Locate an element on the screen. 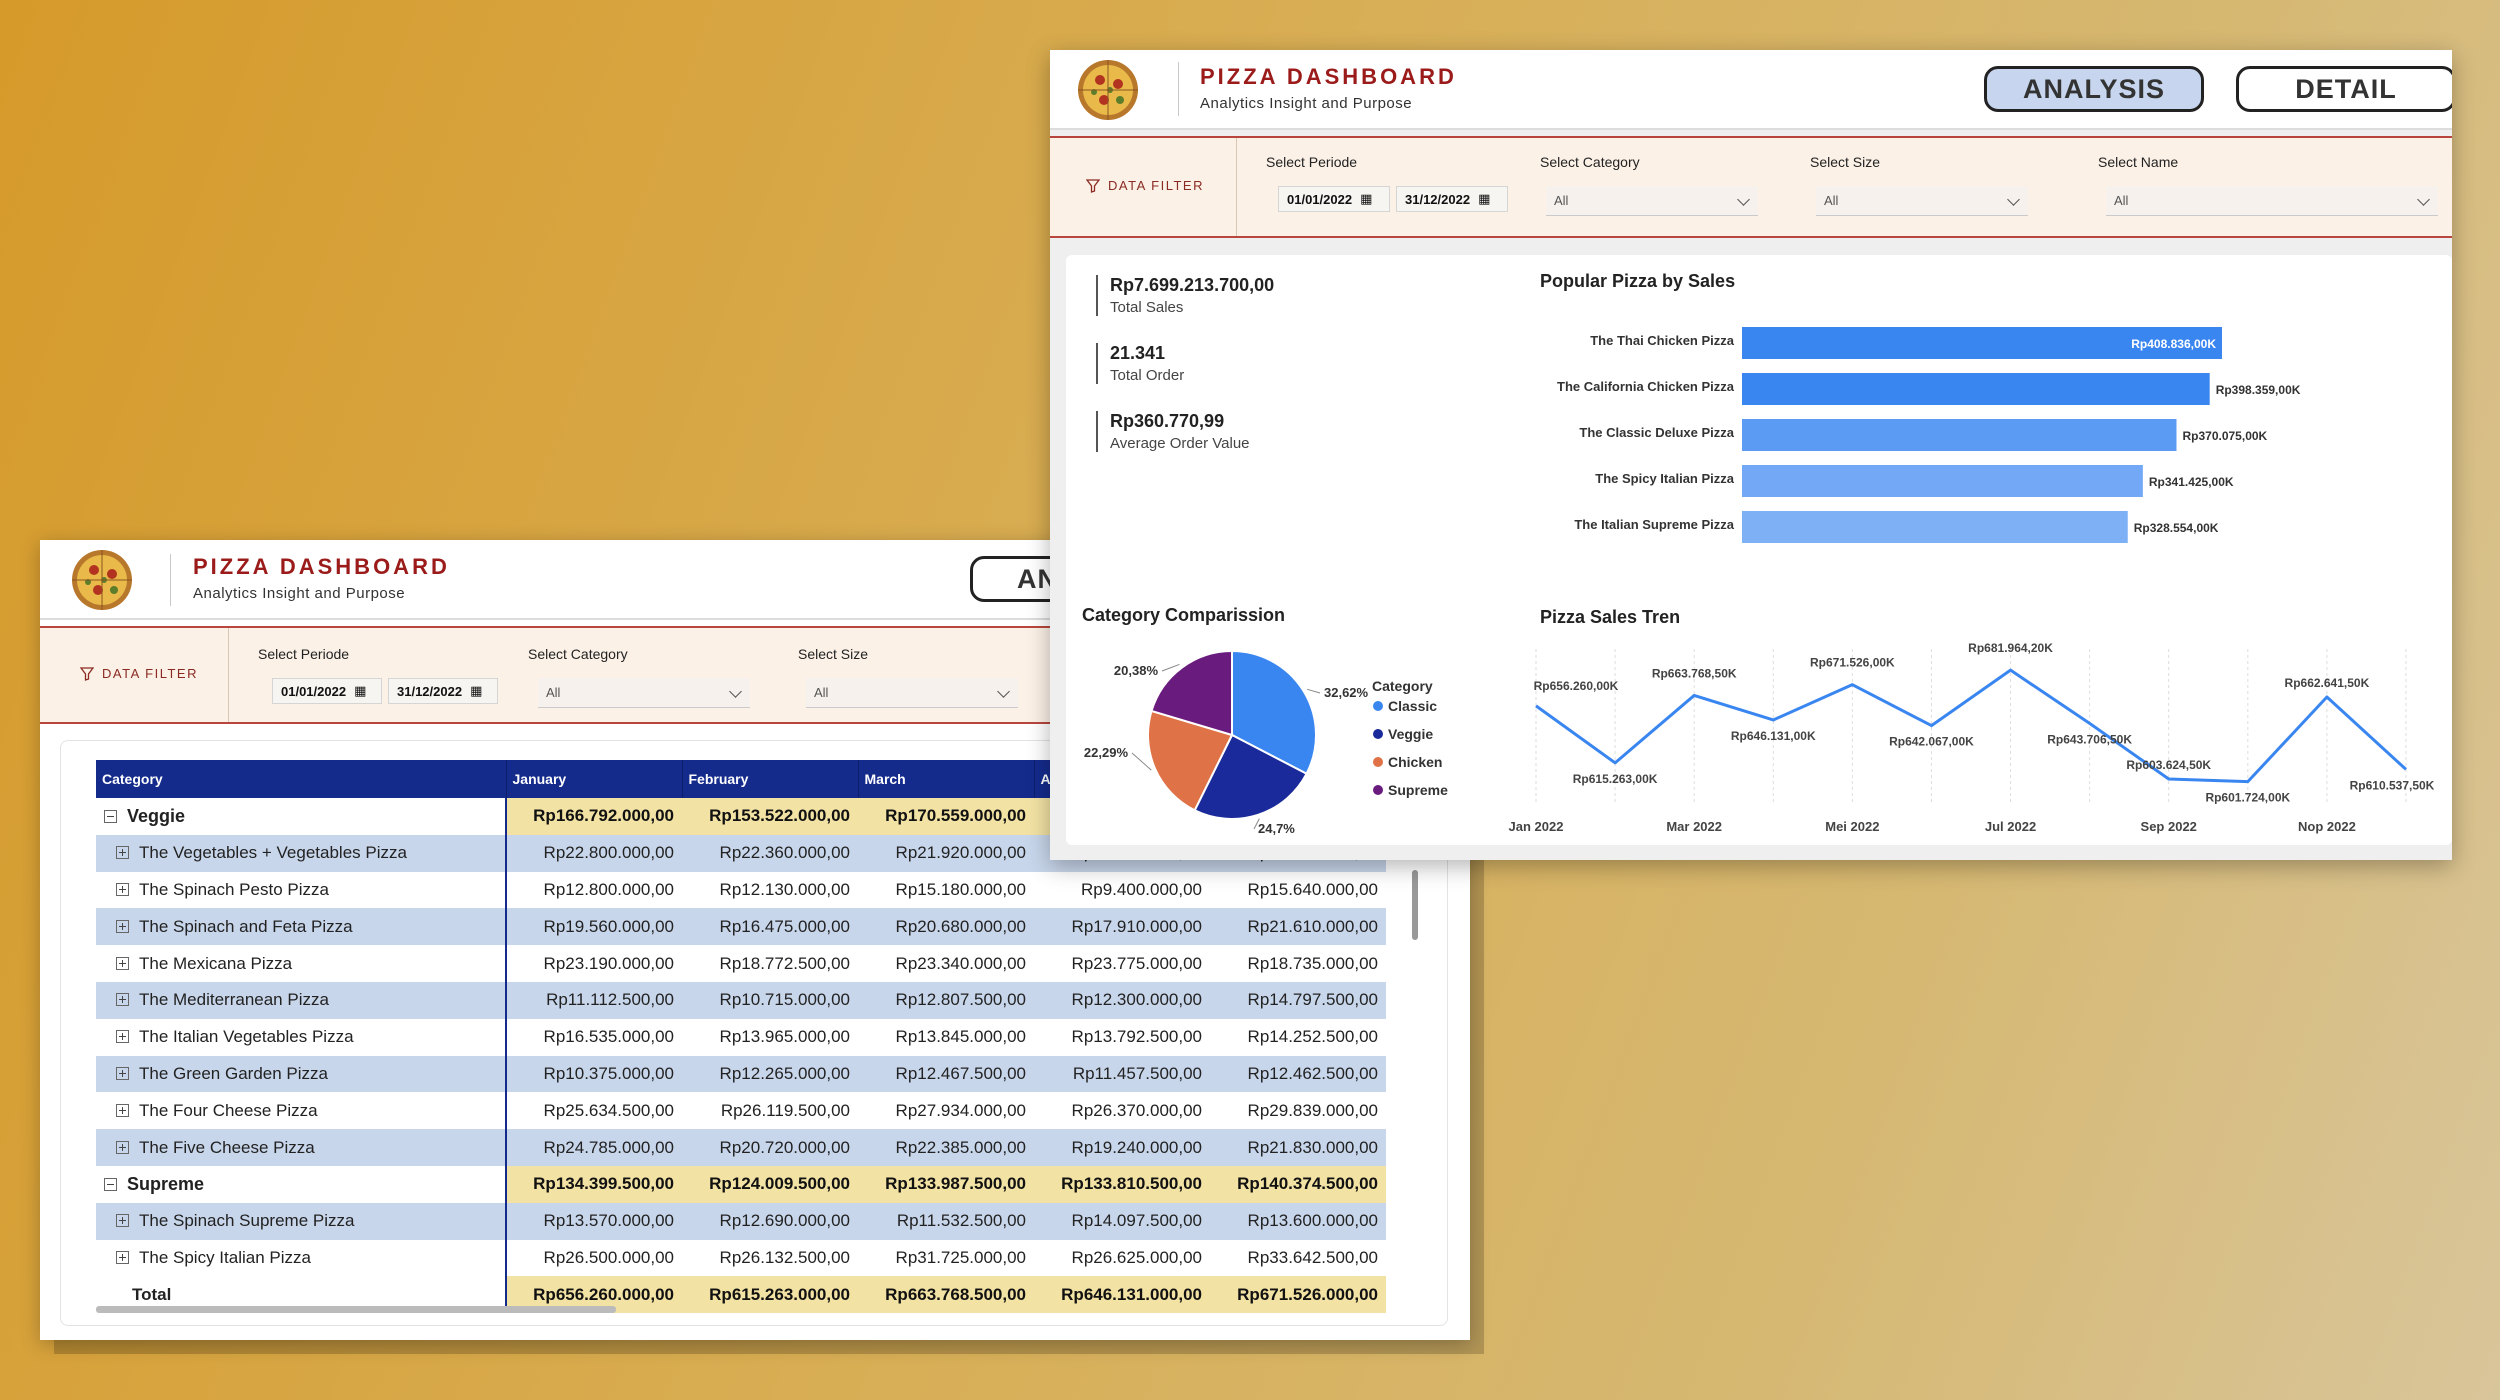 This screenshot has height=1400, width=2500. value-cell: Rp12.467.500,00 is located at coordinates (946, 1074).